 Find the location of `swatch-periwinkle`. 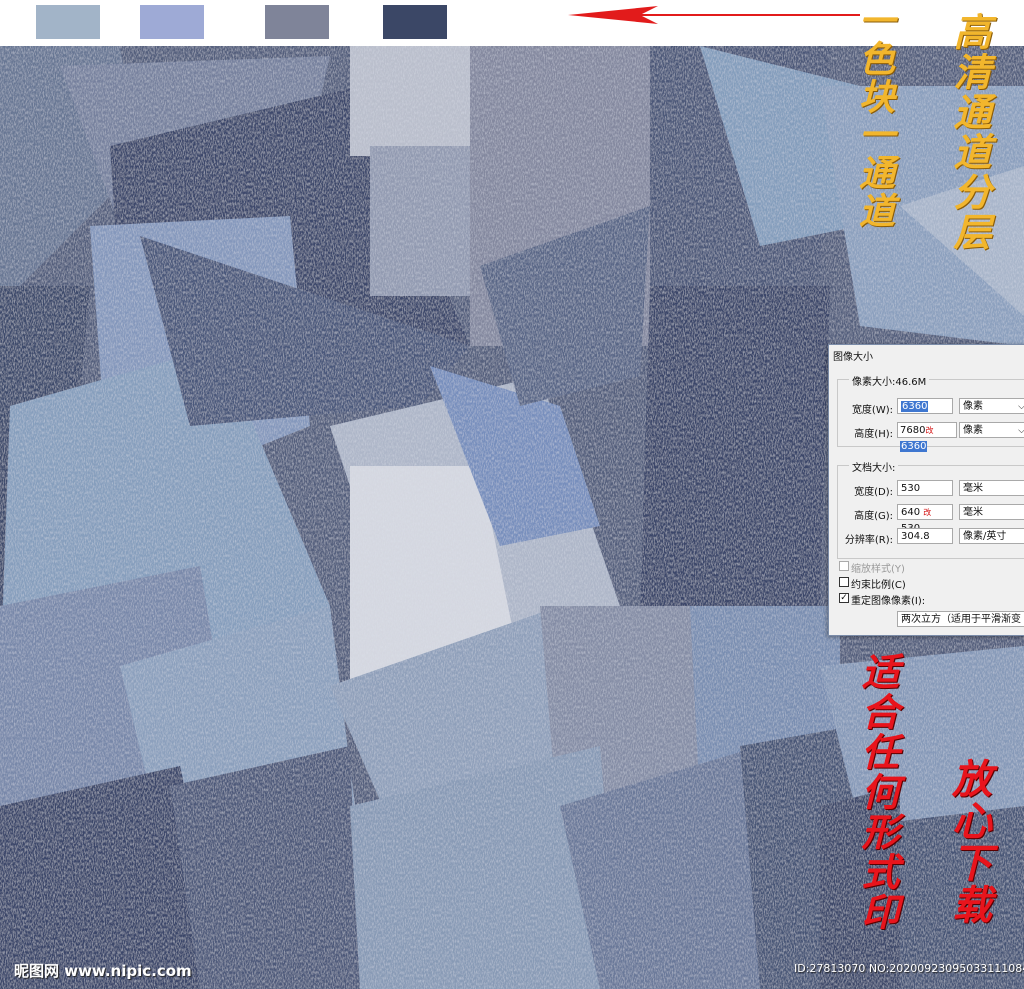

swatch-periwinkle is located at coordinates (172, 22).